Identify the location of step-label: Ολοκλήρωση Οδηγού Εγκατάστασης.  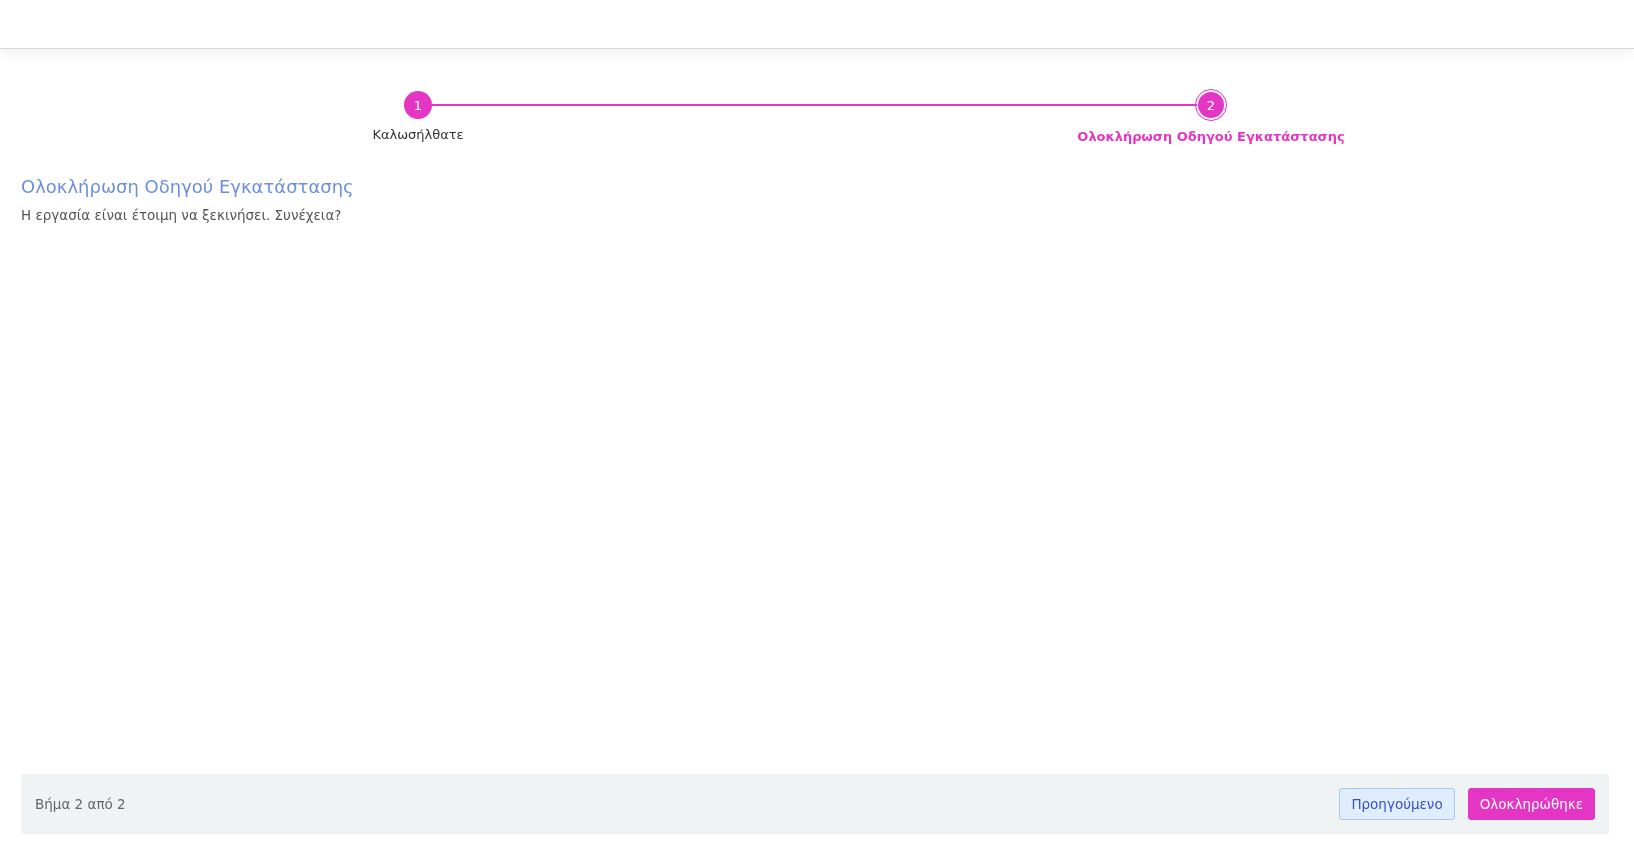
(1211, 136).